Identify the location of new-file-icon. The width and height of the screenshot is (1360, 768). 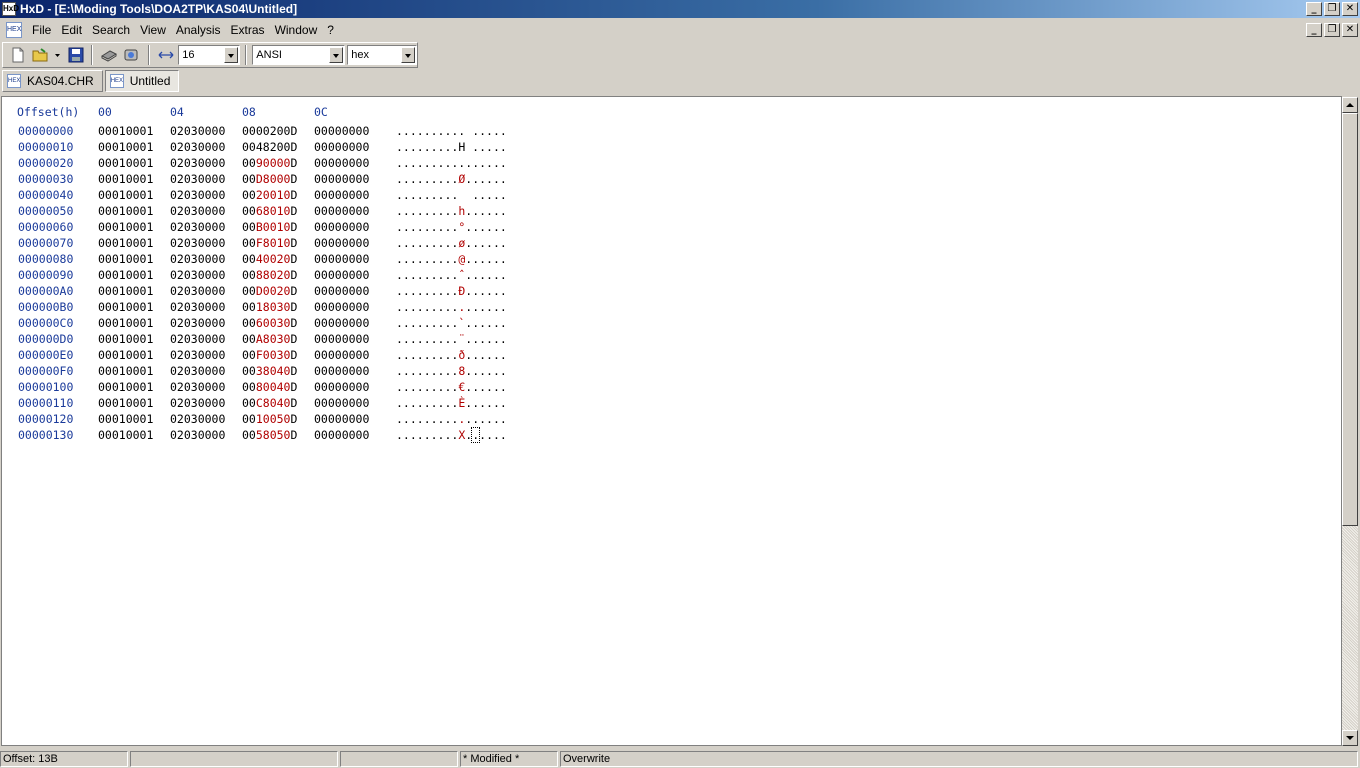
(17, 55).